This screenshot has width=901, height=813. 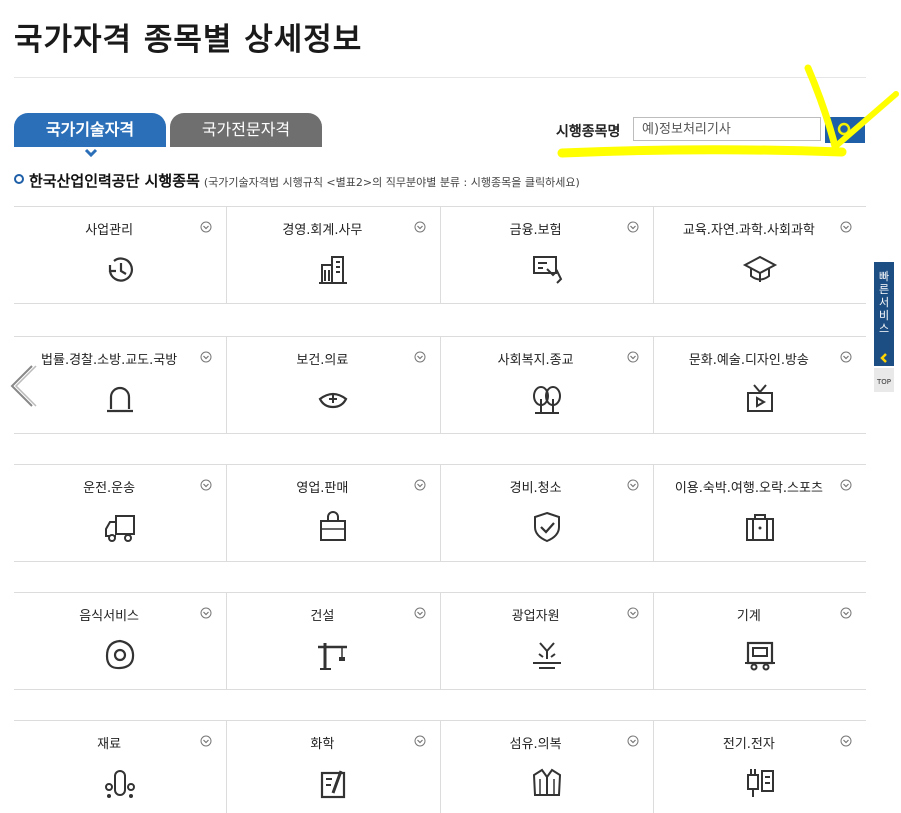 I want to click on category-name: 화학, so click(x=322, y=744).